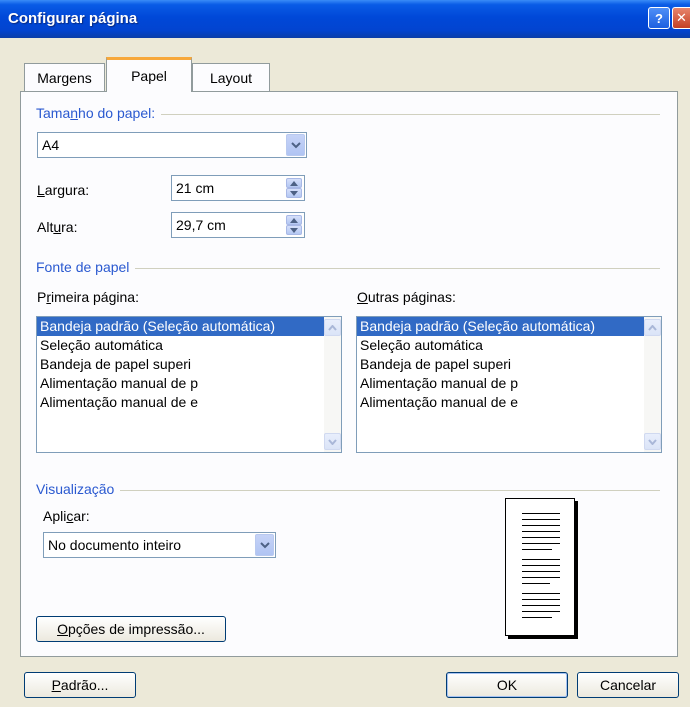  Describe the element at coordinates (195, 188) in the screenshot. I see `width-value: 21 cm` at that location.